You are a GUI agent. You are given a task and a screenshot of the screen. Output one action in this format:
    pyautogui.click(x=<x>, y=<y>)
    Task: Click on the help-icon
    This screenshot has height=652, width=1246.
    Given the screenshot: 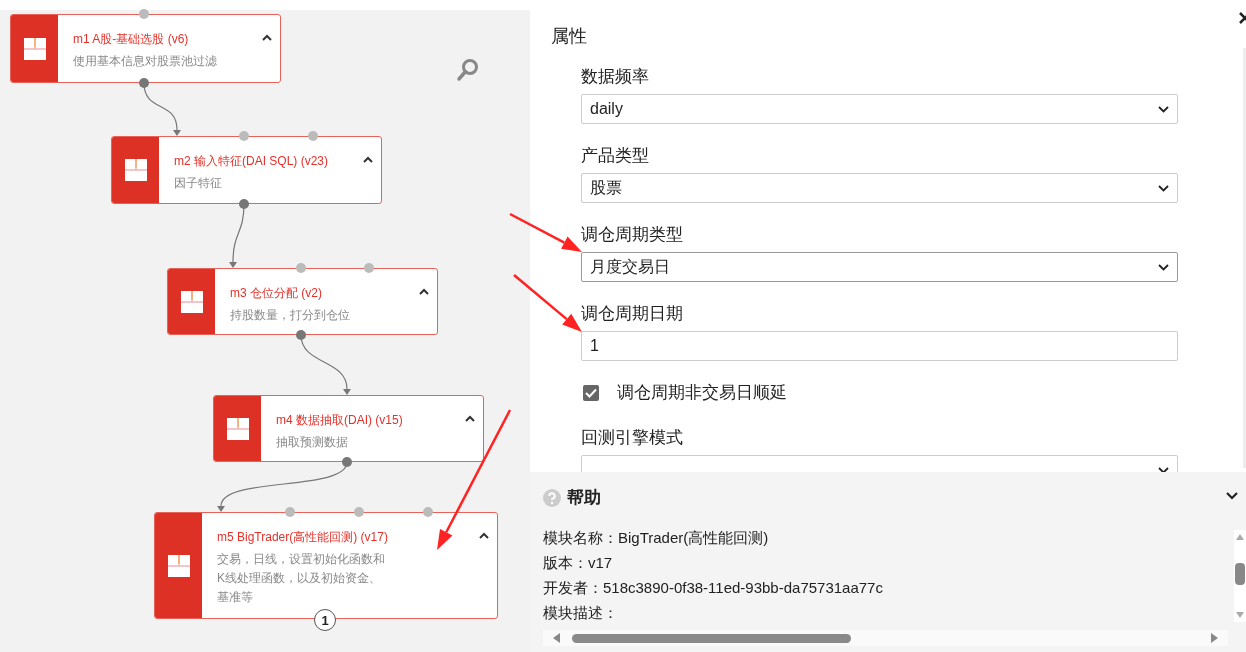 What is the action you would take?
    pyautogui.click(x=552, y=497)
    